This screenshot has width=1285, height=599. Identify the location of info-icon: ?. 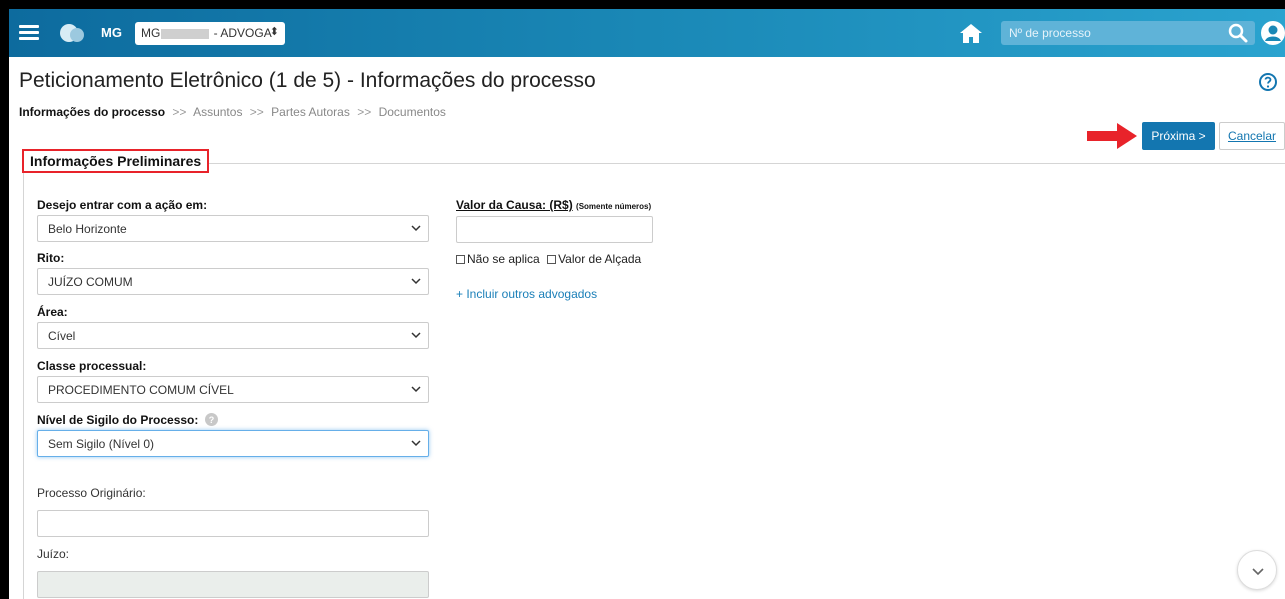
(211, 419).